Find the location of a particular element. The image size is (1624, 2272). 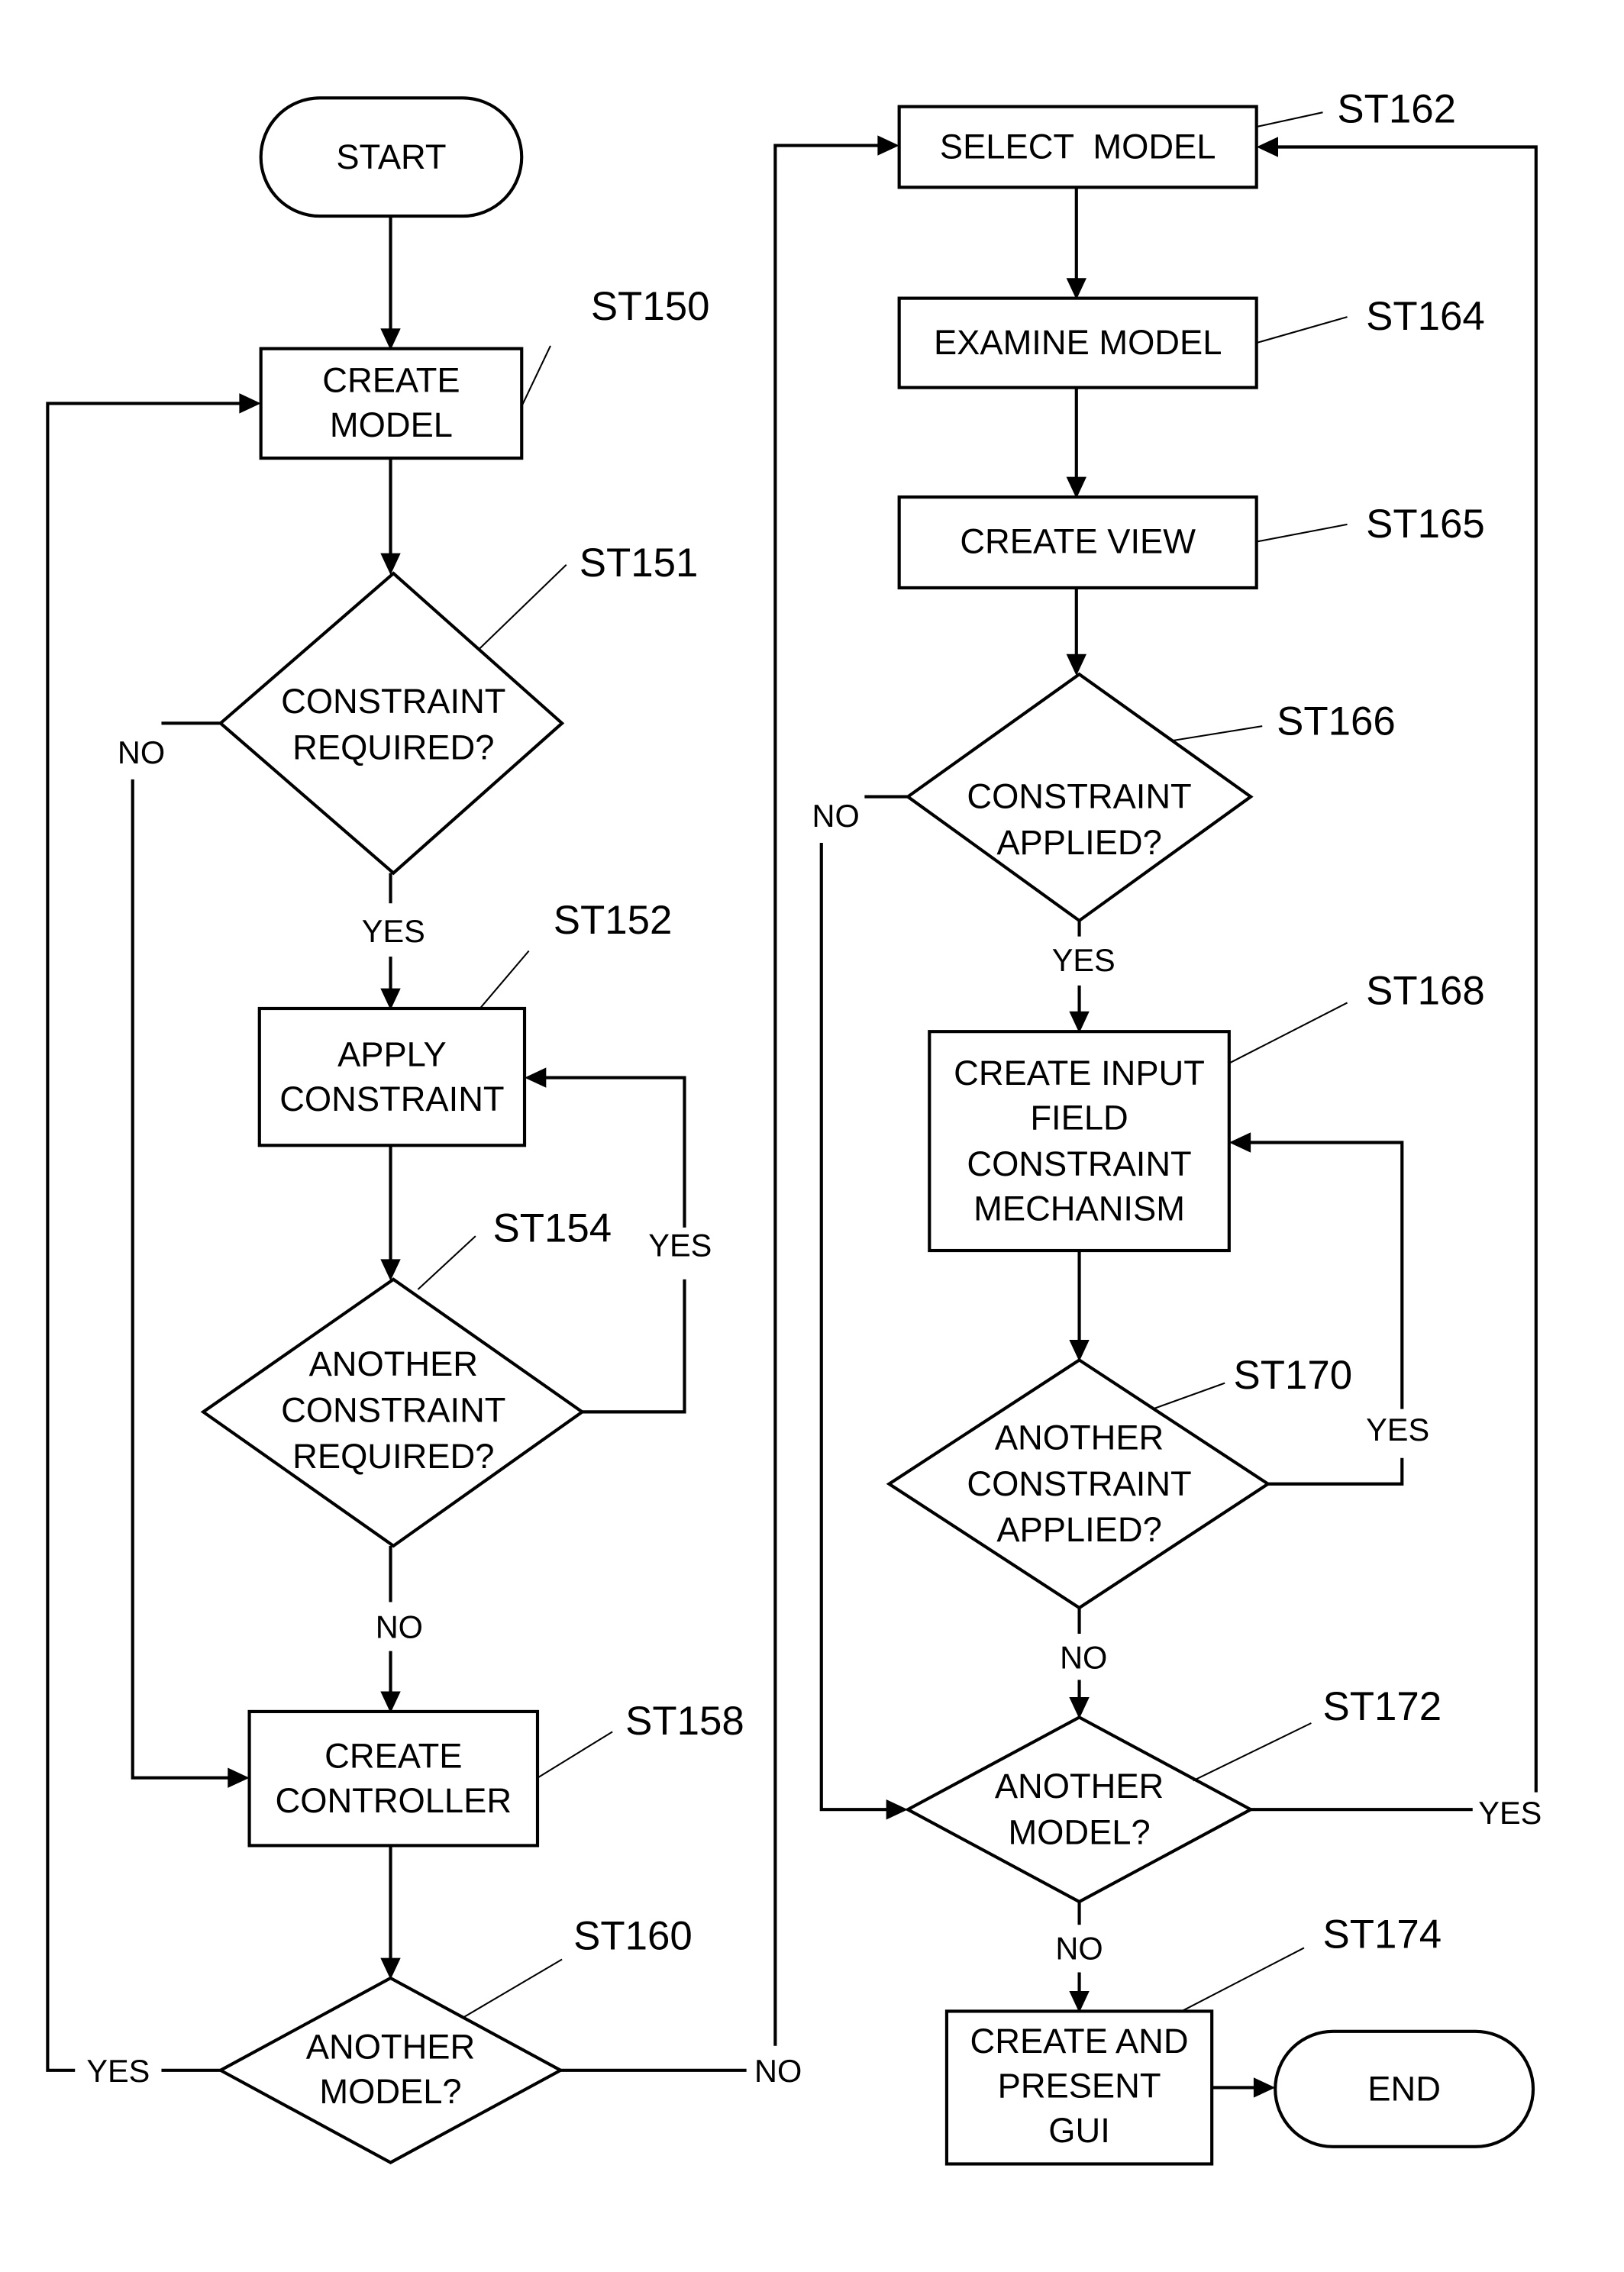

st168-ref: ST168 is located at coordinates (1425, 990).